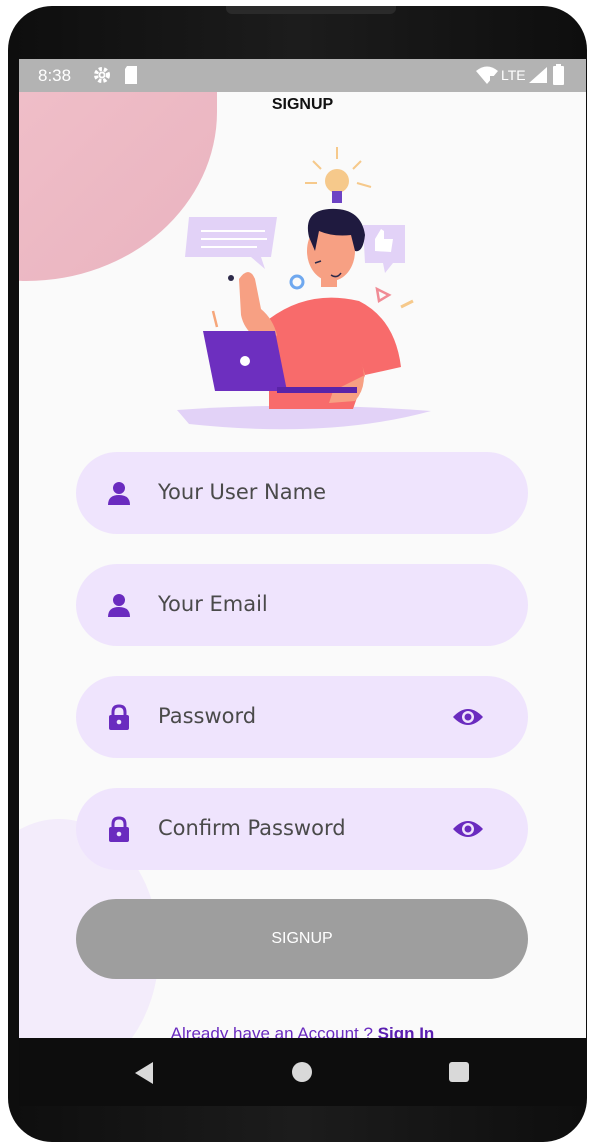 The width and height of the screenshot is (595, 1142). I want to click on home-icon, so click(302, 1072).